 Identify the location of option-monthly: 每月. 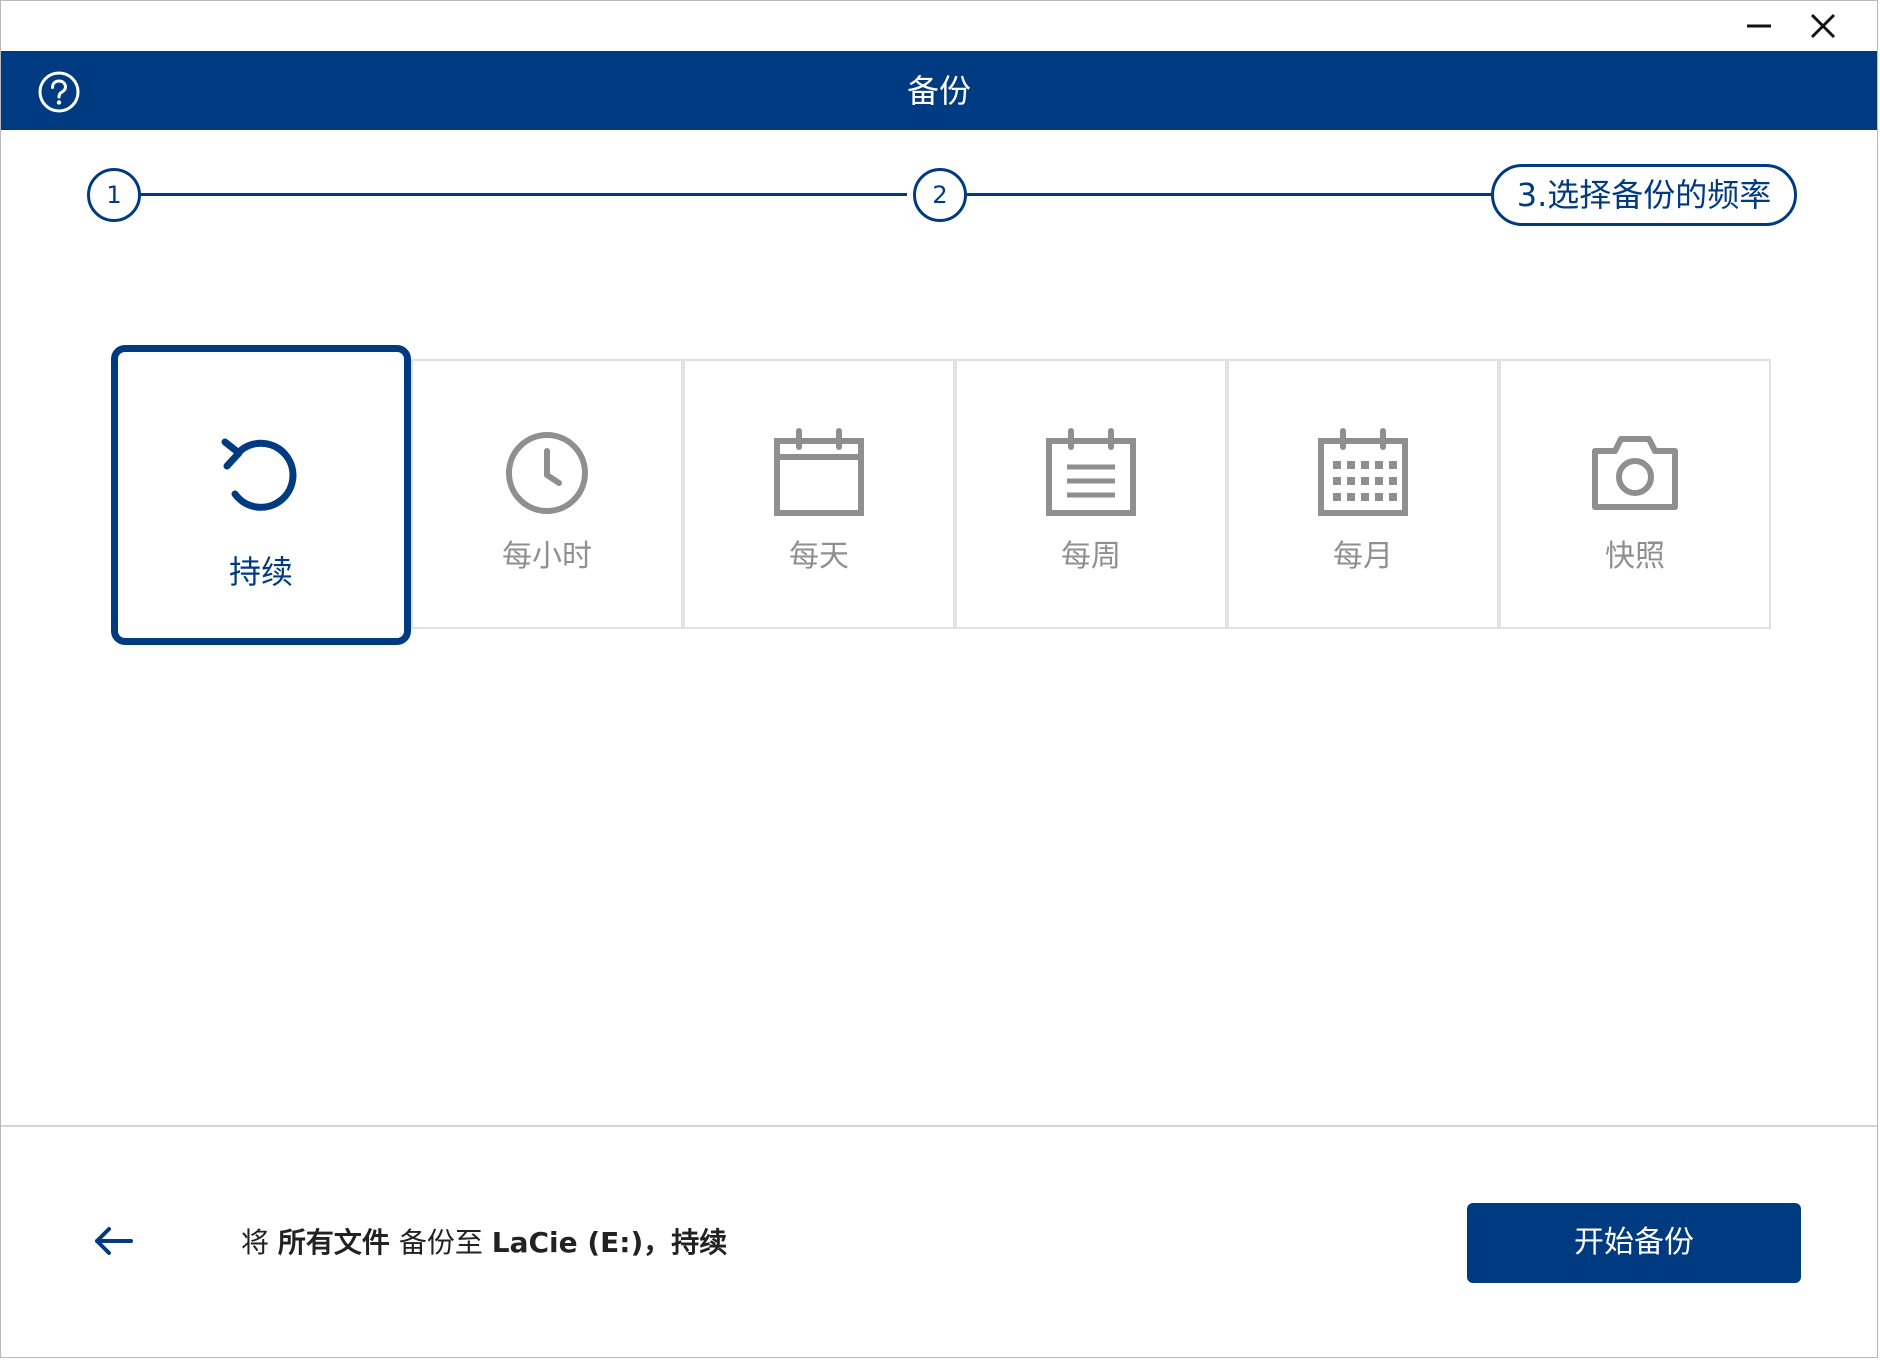
(1363, 494).